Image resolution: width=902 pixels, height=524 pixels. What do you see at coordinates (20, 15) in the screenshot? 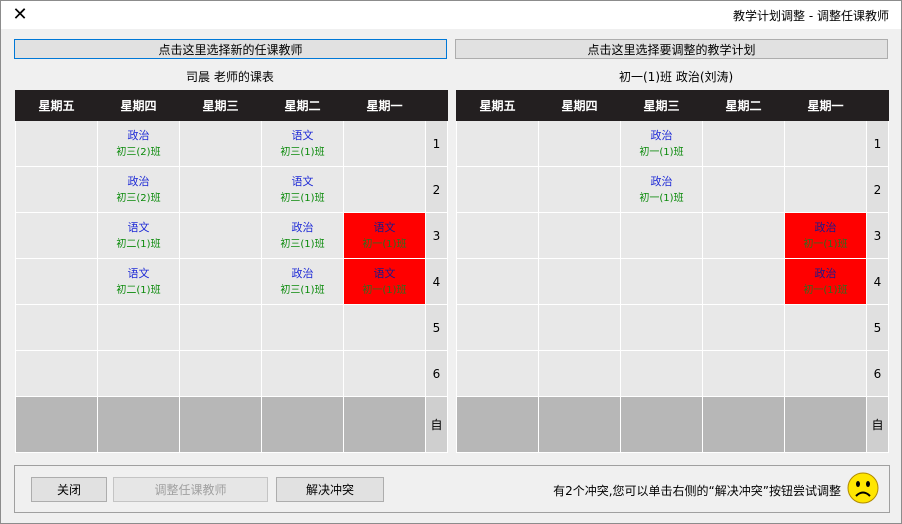
I see `close-icon: ✕` at bounding box center [20, 15].